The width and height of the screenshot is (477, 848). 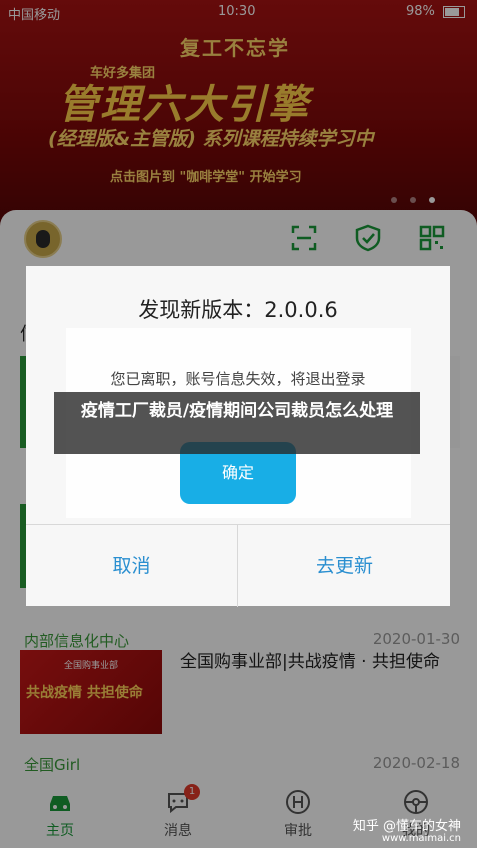 What do you see at coordinates (421, 838) in the screenshot?
I see `watermark-url: www.maimai.cn` at bounding box center [421, 838].